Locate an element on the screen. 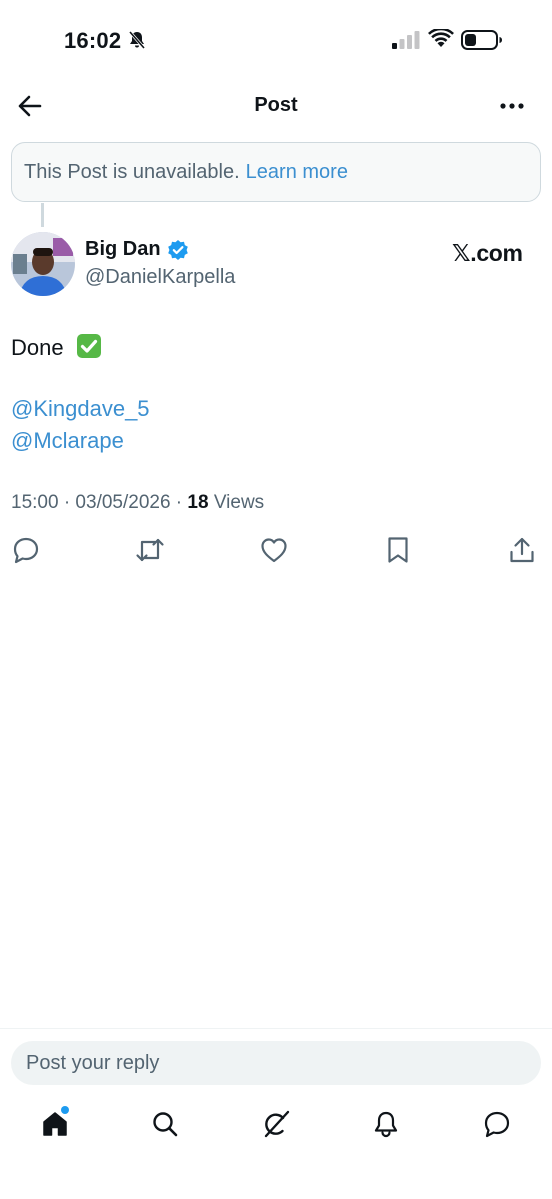 This screenshot has height=1199, width=552. like-button is located at coordinates (274, 550).